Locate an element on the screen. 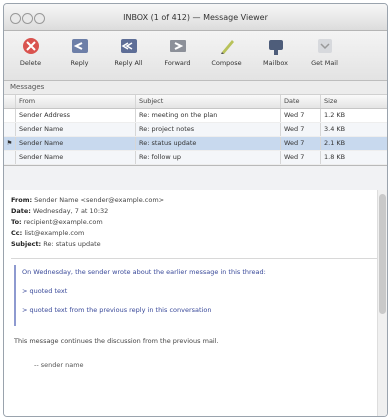  forward-icon is located at coordinates (178, 46).